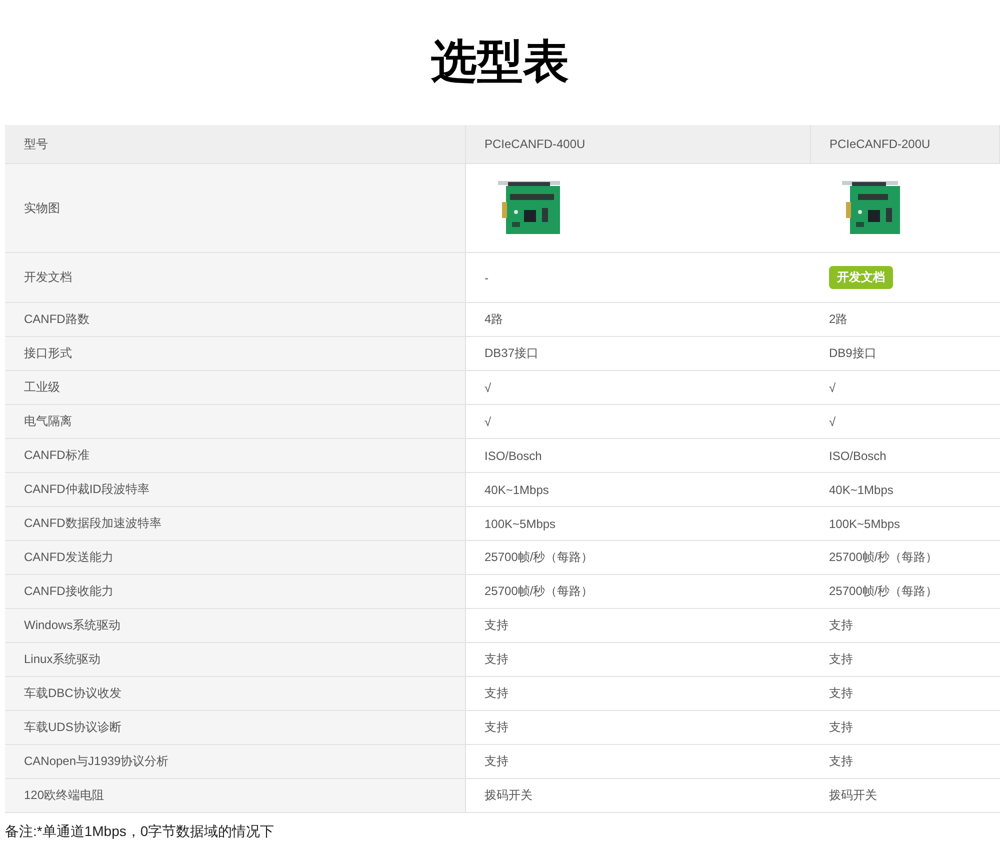  I want to click on cell-text: 2路, so click(838, 319).